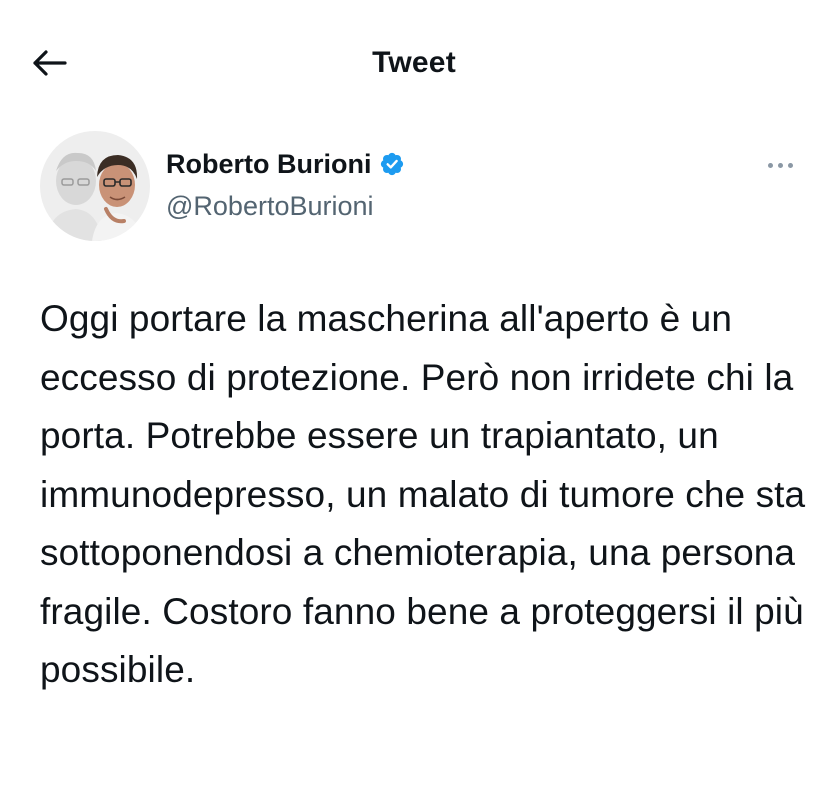 The width and height of the screenshot is (828, 785). What do you see at coordinates (269, 164) in the screenshot?
I see `display-name: Roberto Burioni` at bounding box center [269, 164].